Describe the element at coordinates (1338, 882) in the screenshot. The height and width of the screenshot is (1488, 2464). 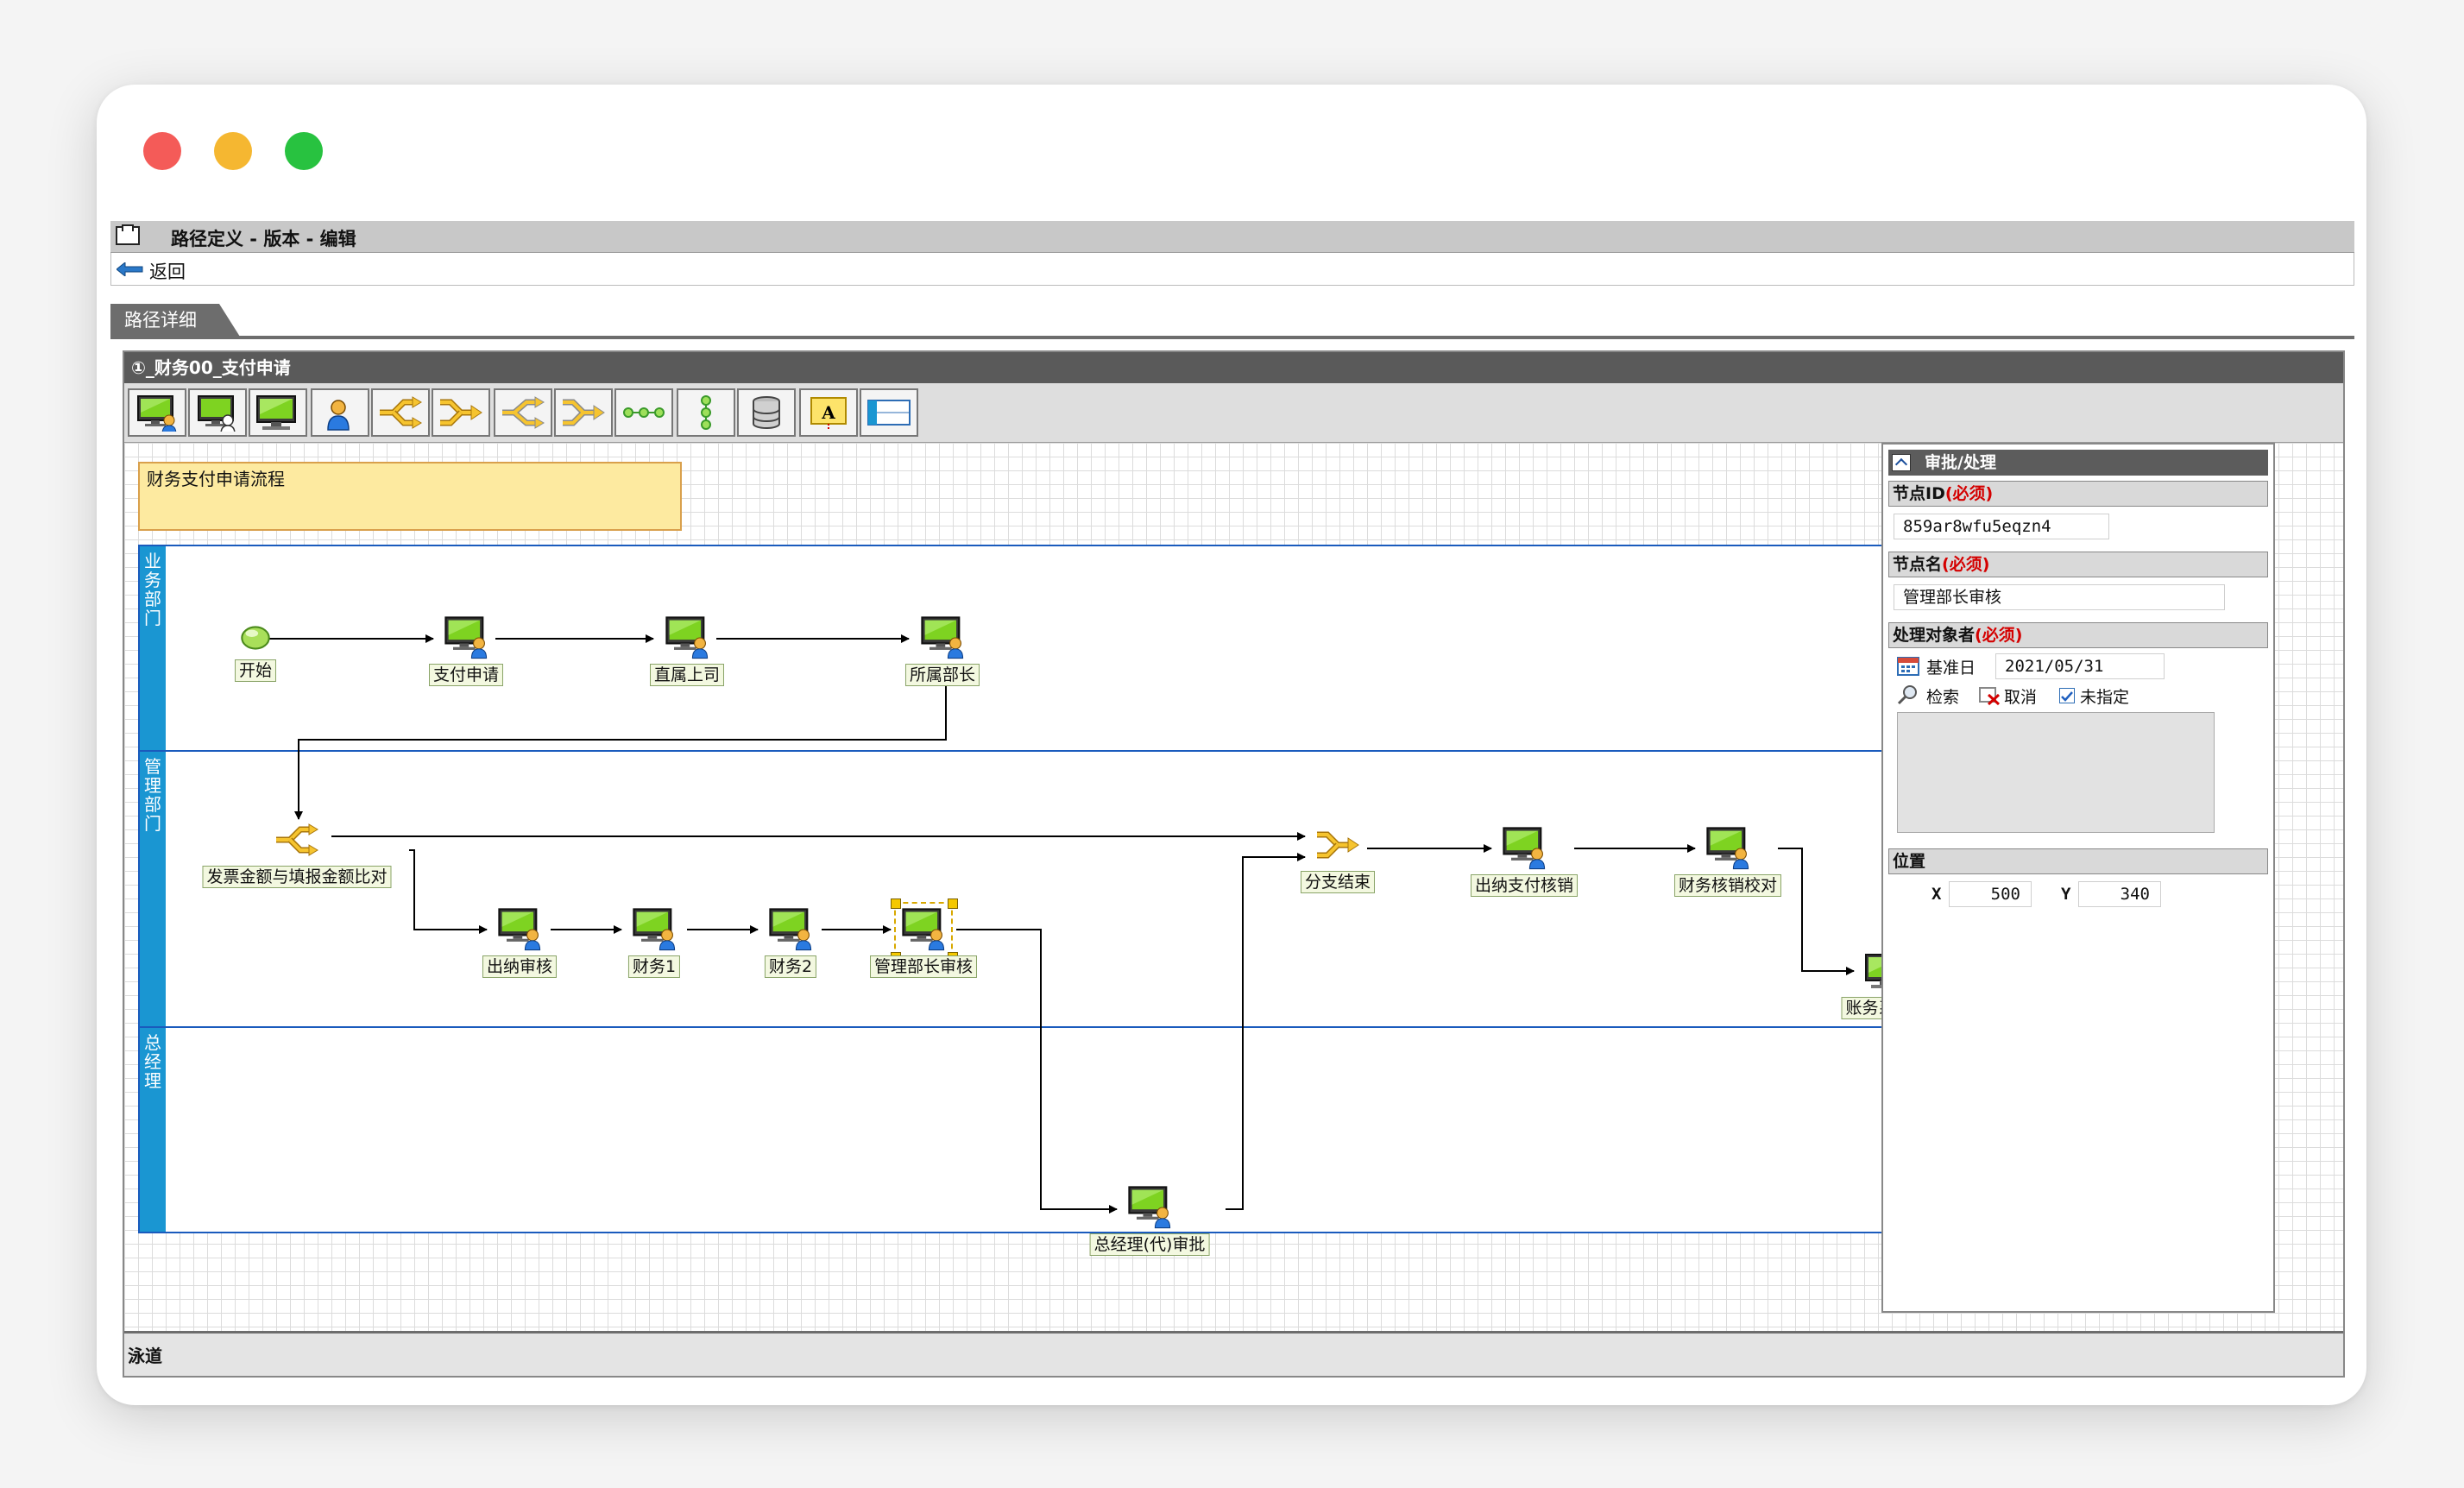
I see `flow-node-label: 分支结束` at that location.